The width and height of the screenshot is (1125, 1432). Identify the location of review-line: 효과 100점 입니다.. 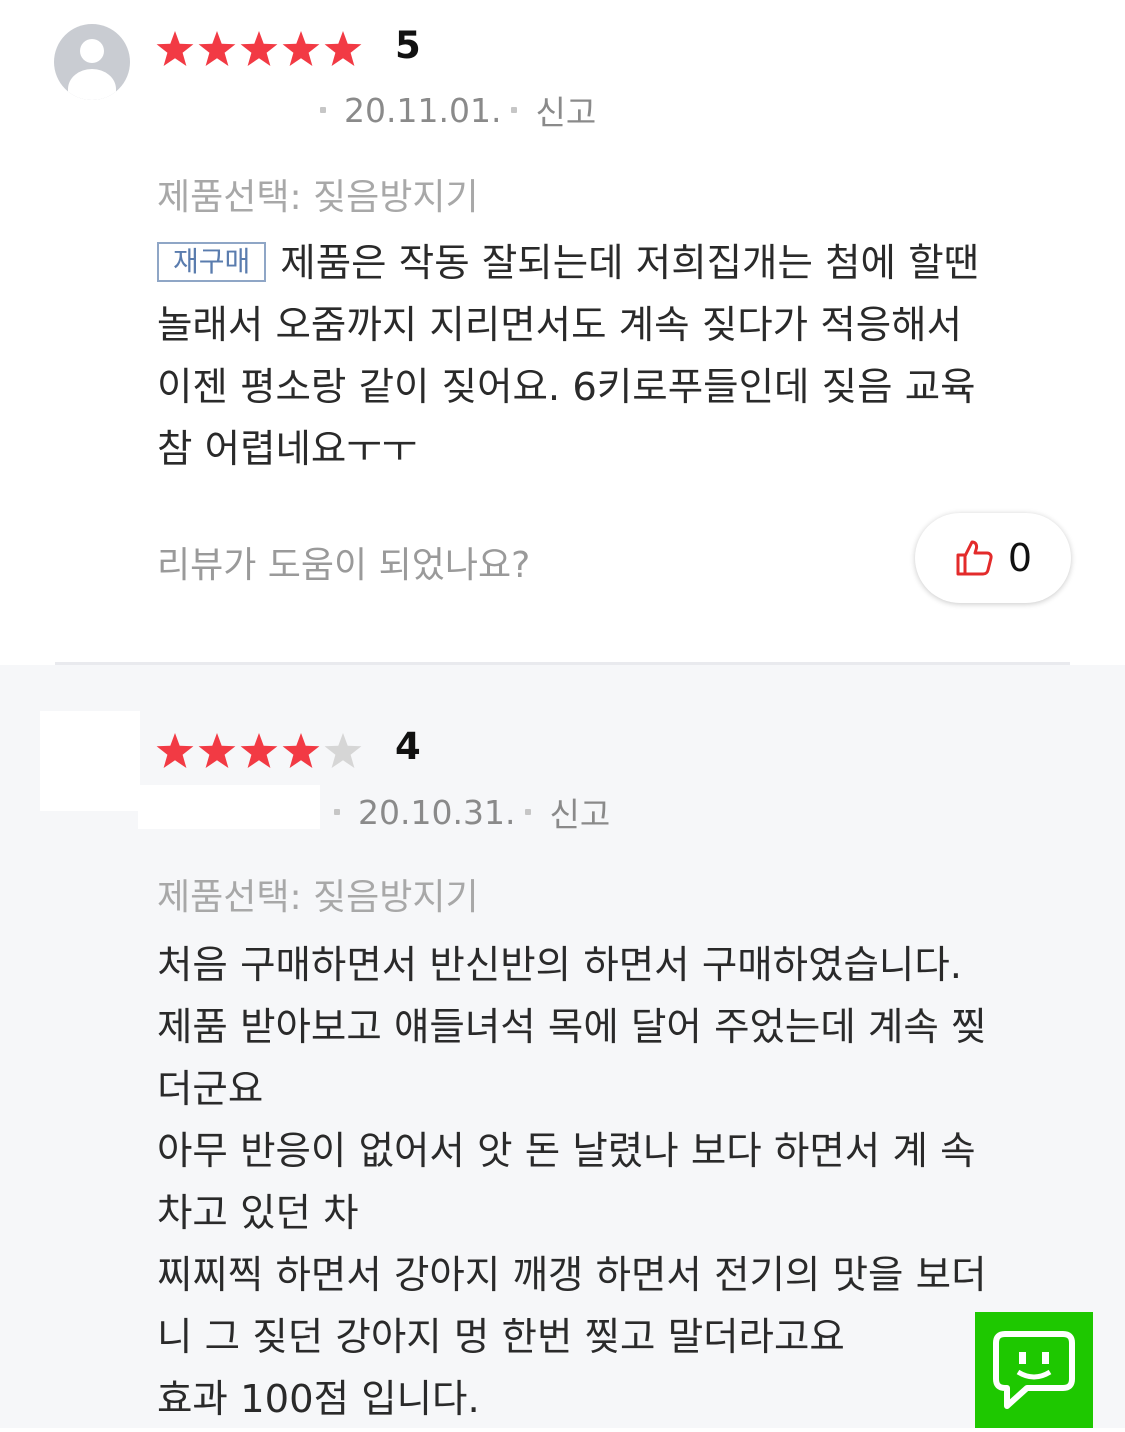
(318, 1399).